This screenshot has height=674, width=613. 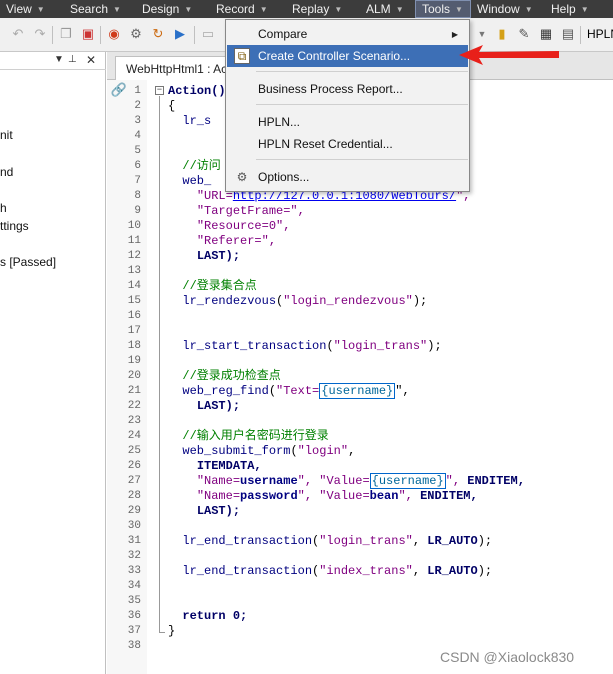 I want to click on record-icon: ◉, so click(x=114, y=34).